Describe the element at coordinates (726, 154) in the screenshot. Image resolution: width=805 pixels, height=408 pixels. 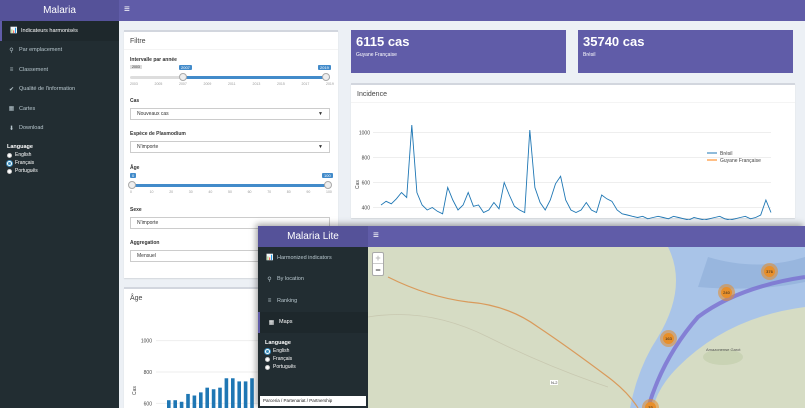
I see `legend-label-bresil: Brésil` at that location.